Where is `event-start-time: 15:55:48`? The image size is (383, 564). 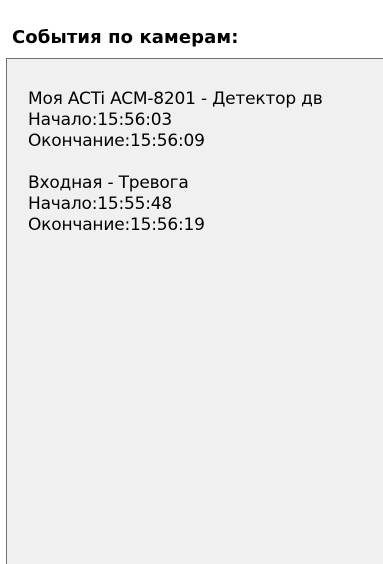 event-start-time: 15:55:48 is located at coordinates (135, 204).